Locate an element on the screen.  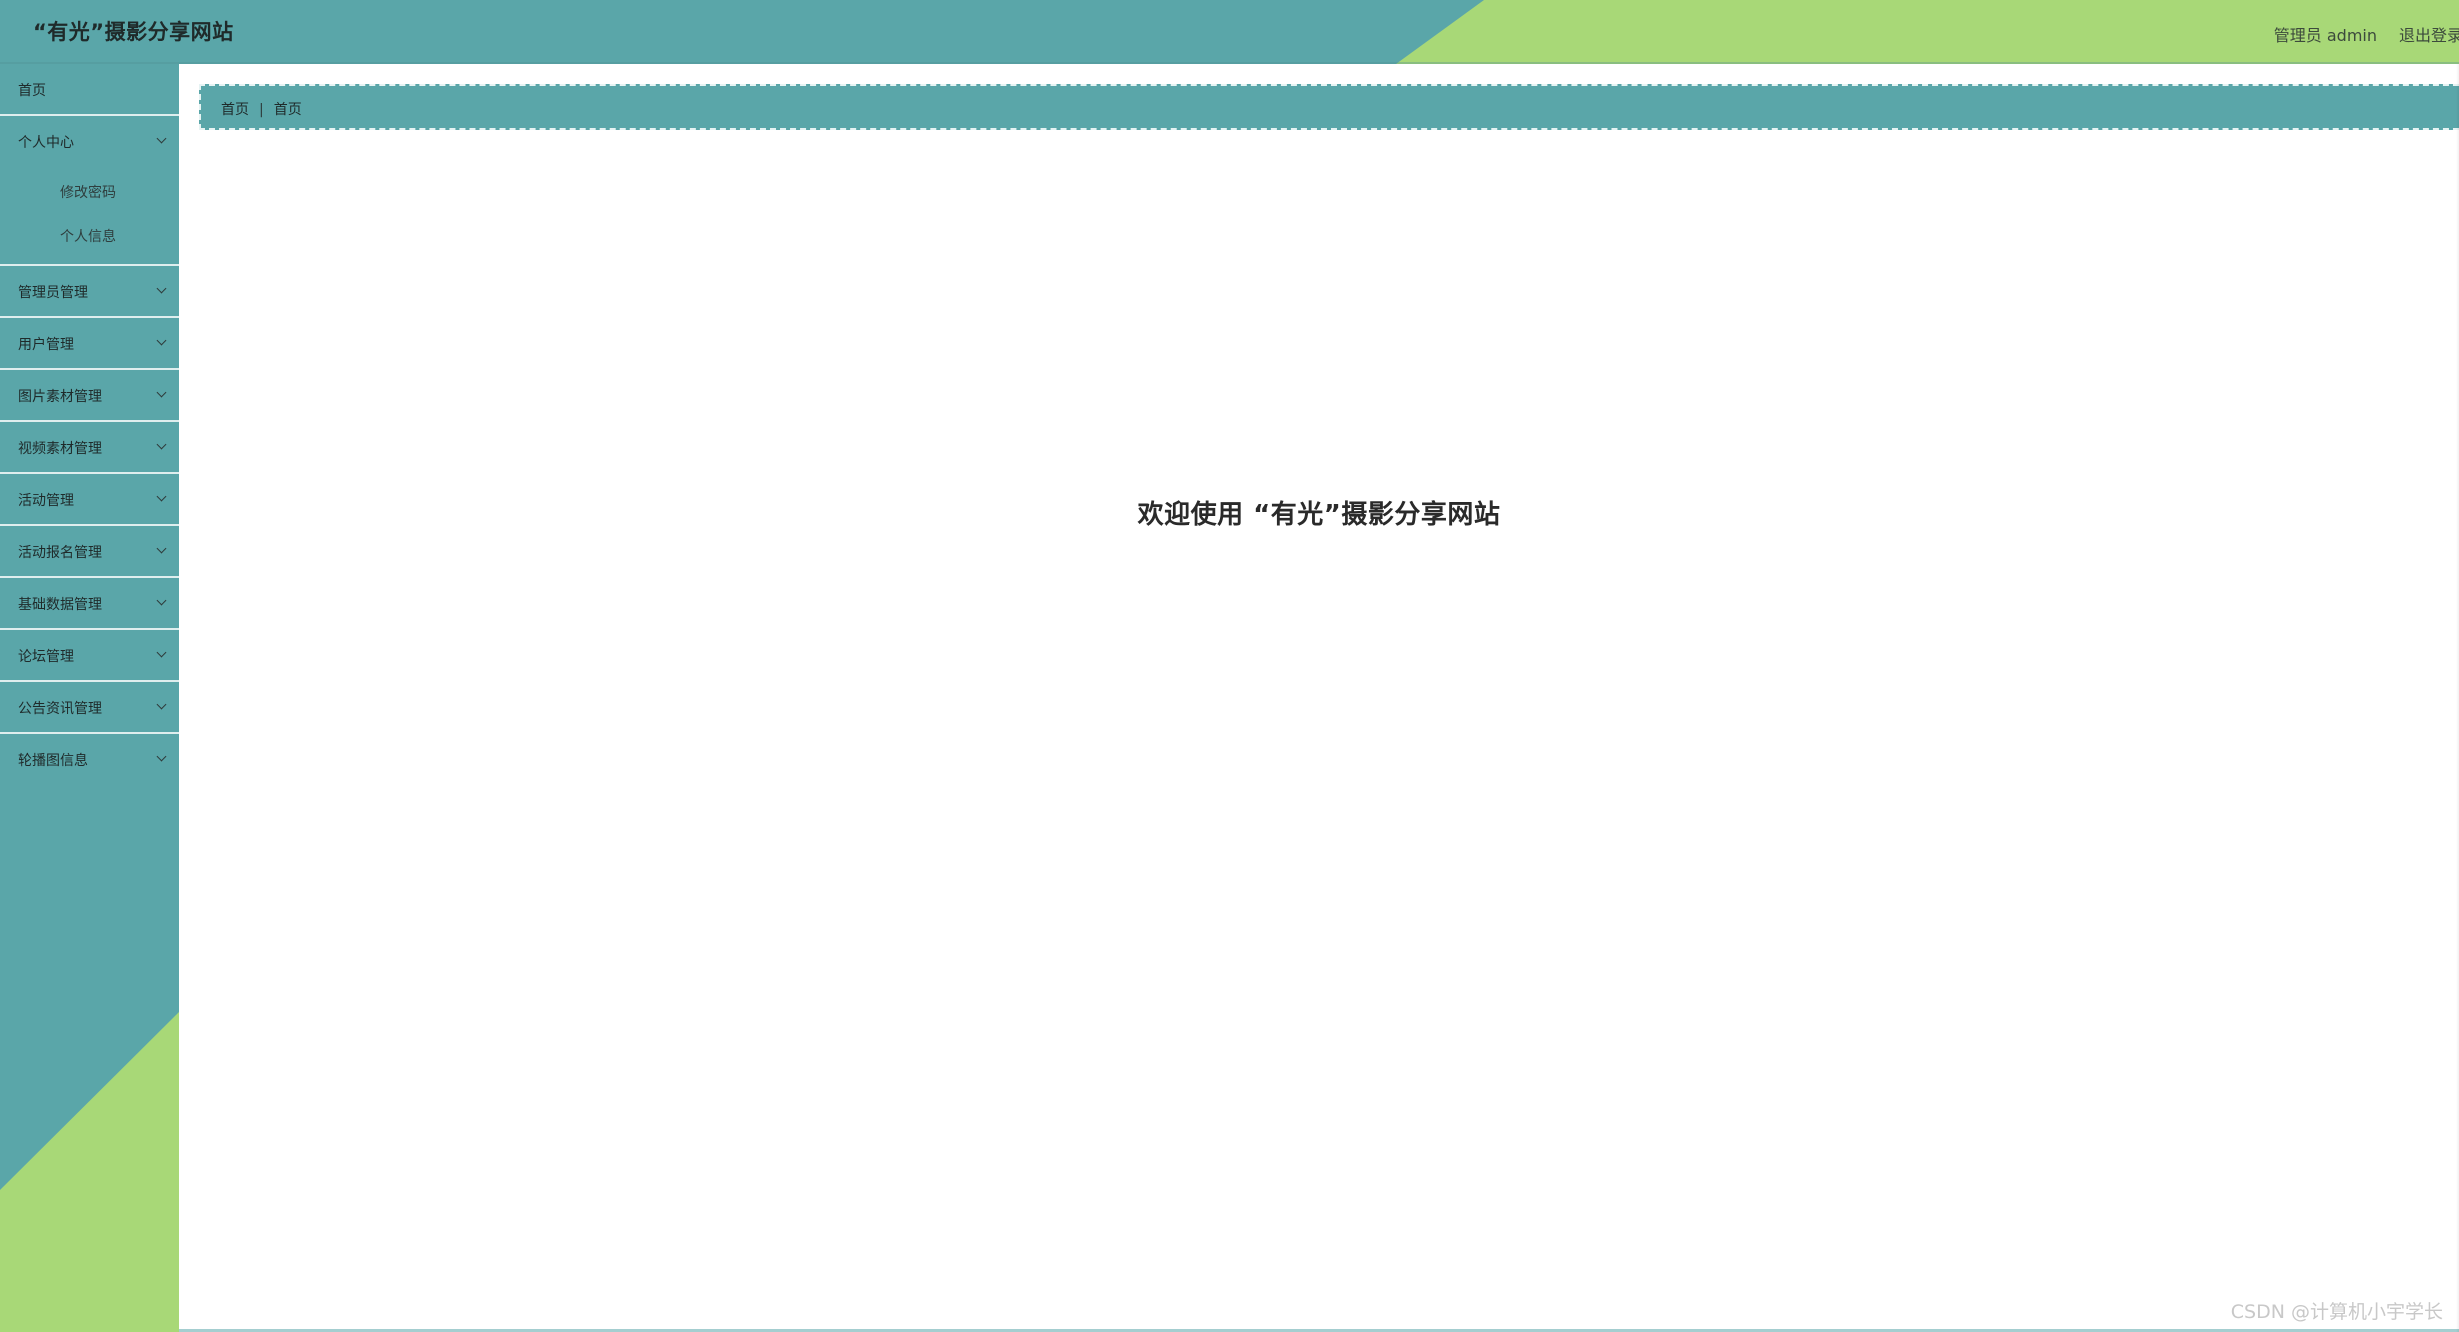
sidebar-item-label: 论坛管理 is located at coordinates (46, 657).